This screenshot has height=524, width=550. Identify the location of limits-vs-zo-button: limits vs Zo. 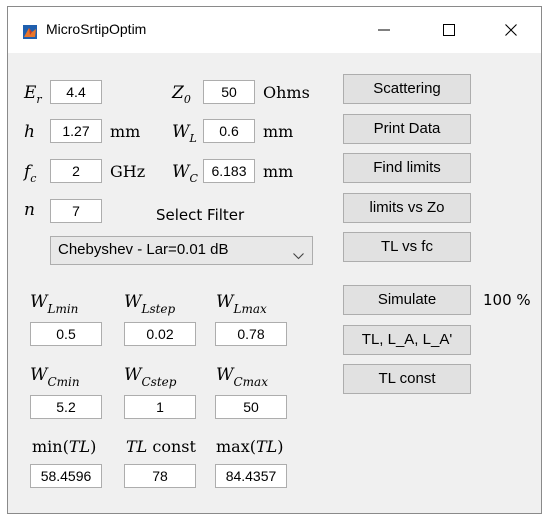
(407, 208).